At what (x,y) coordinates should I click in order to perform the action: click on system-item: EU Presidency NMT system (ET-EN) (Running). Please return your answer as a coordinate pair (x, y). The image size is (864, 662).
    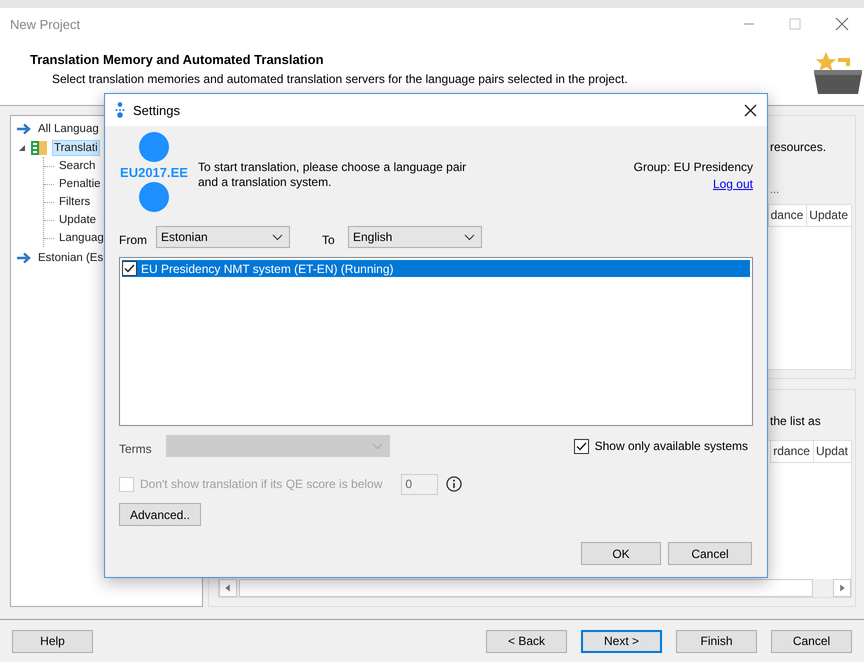
    Looking at the image, I should click on (436, 268).